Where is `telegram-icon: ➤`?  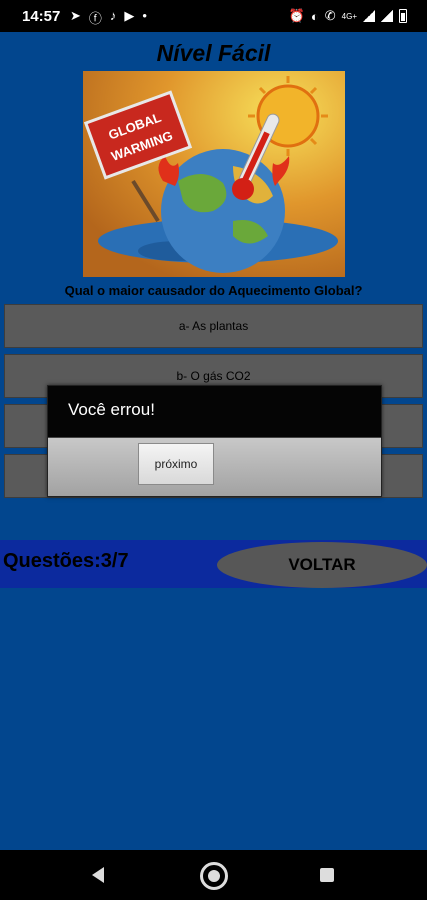 telegram-icon: ➤ is located at coordinates (75, 15).